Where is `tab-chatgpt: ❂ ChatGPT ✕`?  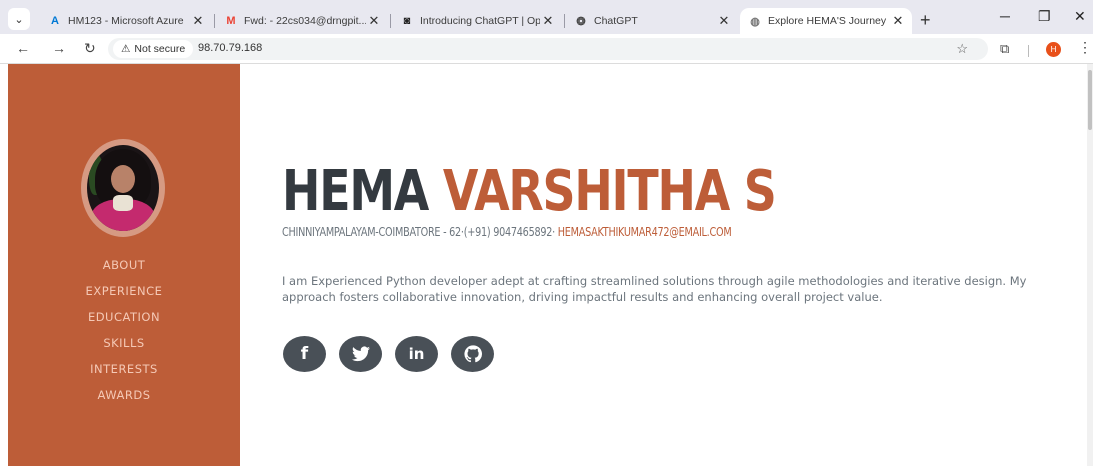 tab-chatgpt: ❂ ChatGPT ✕ is located at coordinates (652, 21).